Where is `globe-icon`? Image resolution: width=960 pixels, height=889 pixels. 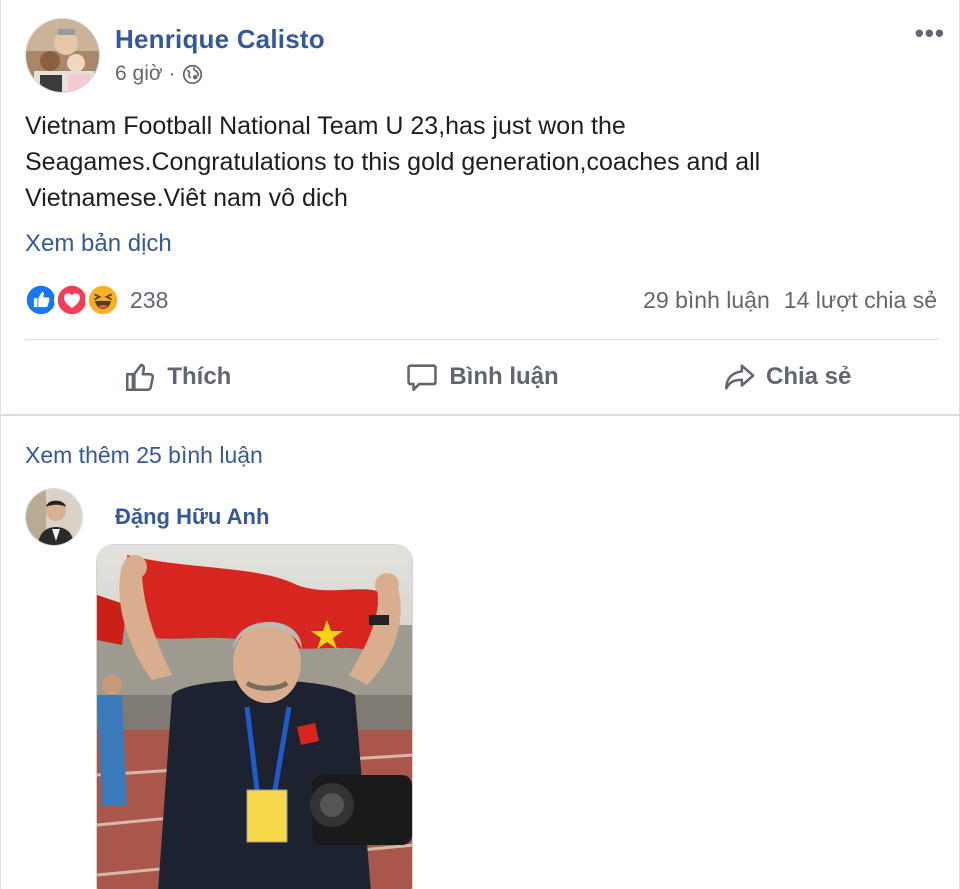 globe-icon is located at coordinates (192, 74).